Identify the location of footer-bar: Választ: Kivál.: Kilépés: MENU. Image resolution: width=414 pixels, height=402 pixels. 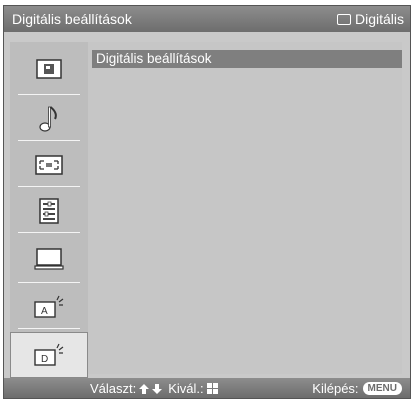
(207, 388).